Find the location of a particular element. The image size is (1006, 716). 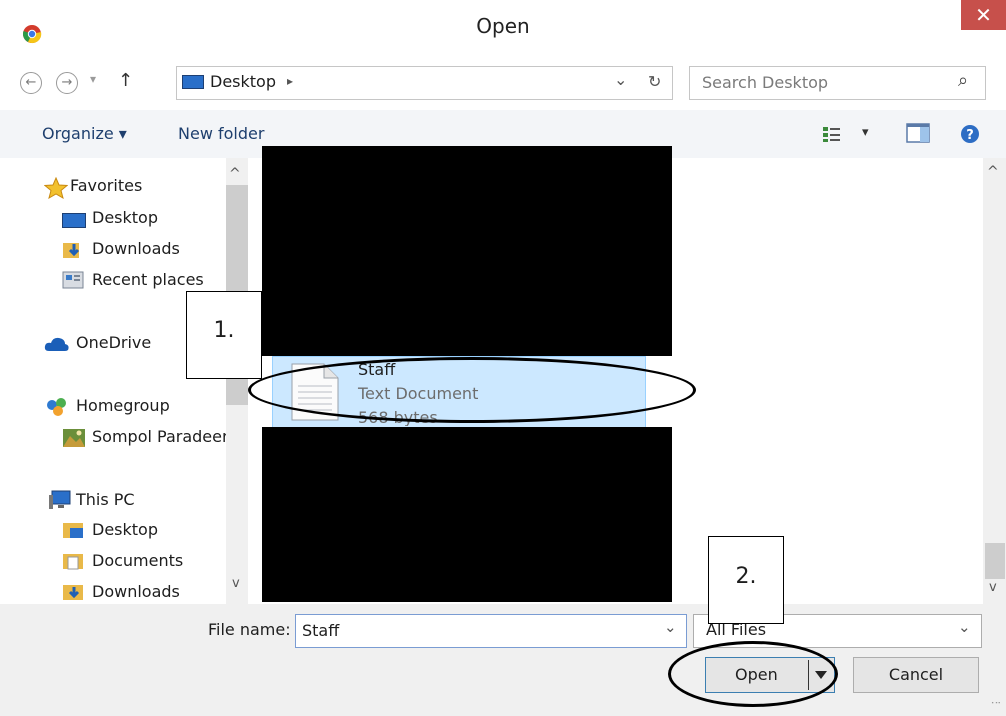

nav-favorites-recent-places: Recent places is located at coordinates (148, 280).